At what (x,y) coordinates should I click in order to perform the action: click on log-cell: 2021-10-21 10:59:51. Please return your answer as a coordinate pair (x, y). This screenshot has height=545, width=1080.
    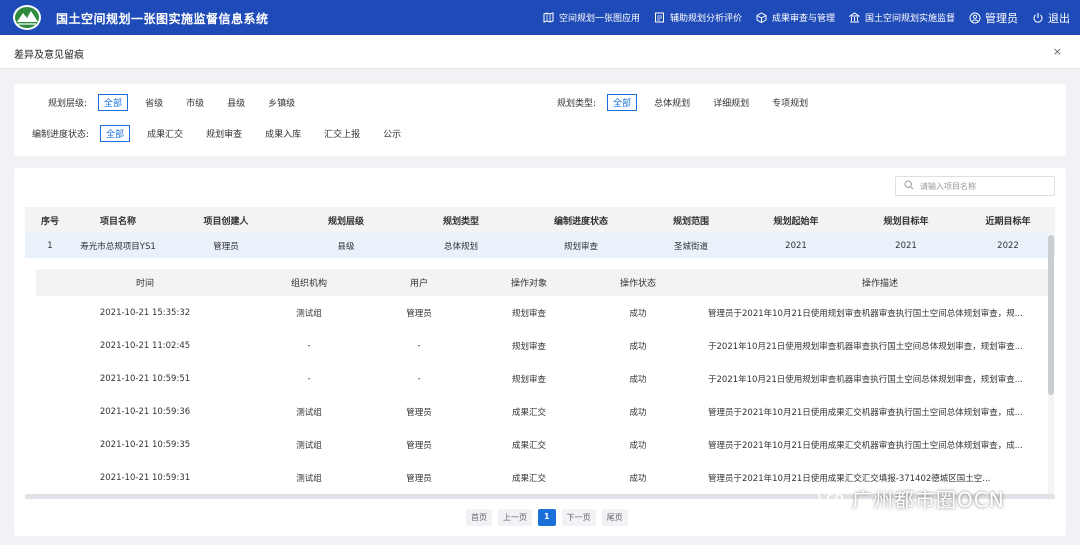
    Looking at the image, I should click on (145, 378).